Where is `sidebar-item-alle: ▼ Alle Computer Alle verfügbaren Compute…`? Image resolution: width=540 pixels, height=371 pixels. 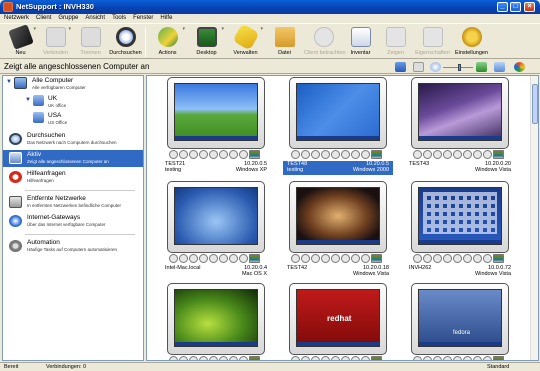 sidebar-item-alle: ▼ Alle Computer Alle verfügbaren Compute… is located at coordinates (73, 84).